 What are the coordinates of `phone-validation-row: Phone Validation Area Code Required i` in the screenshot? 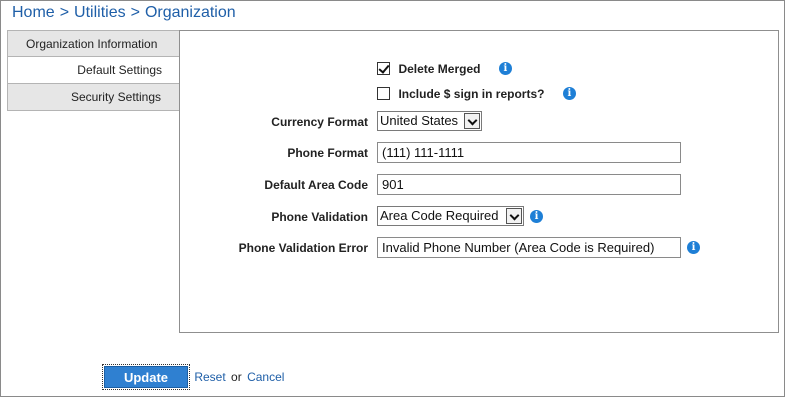 It's located at (480, 218).